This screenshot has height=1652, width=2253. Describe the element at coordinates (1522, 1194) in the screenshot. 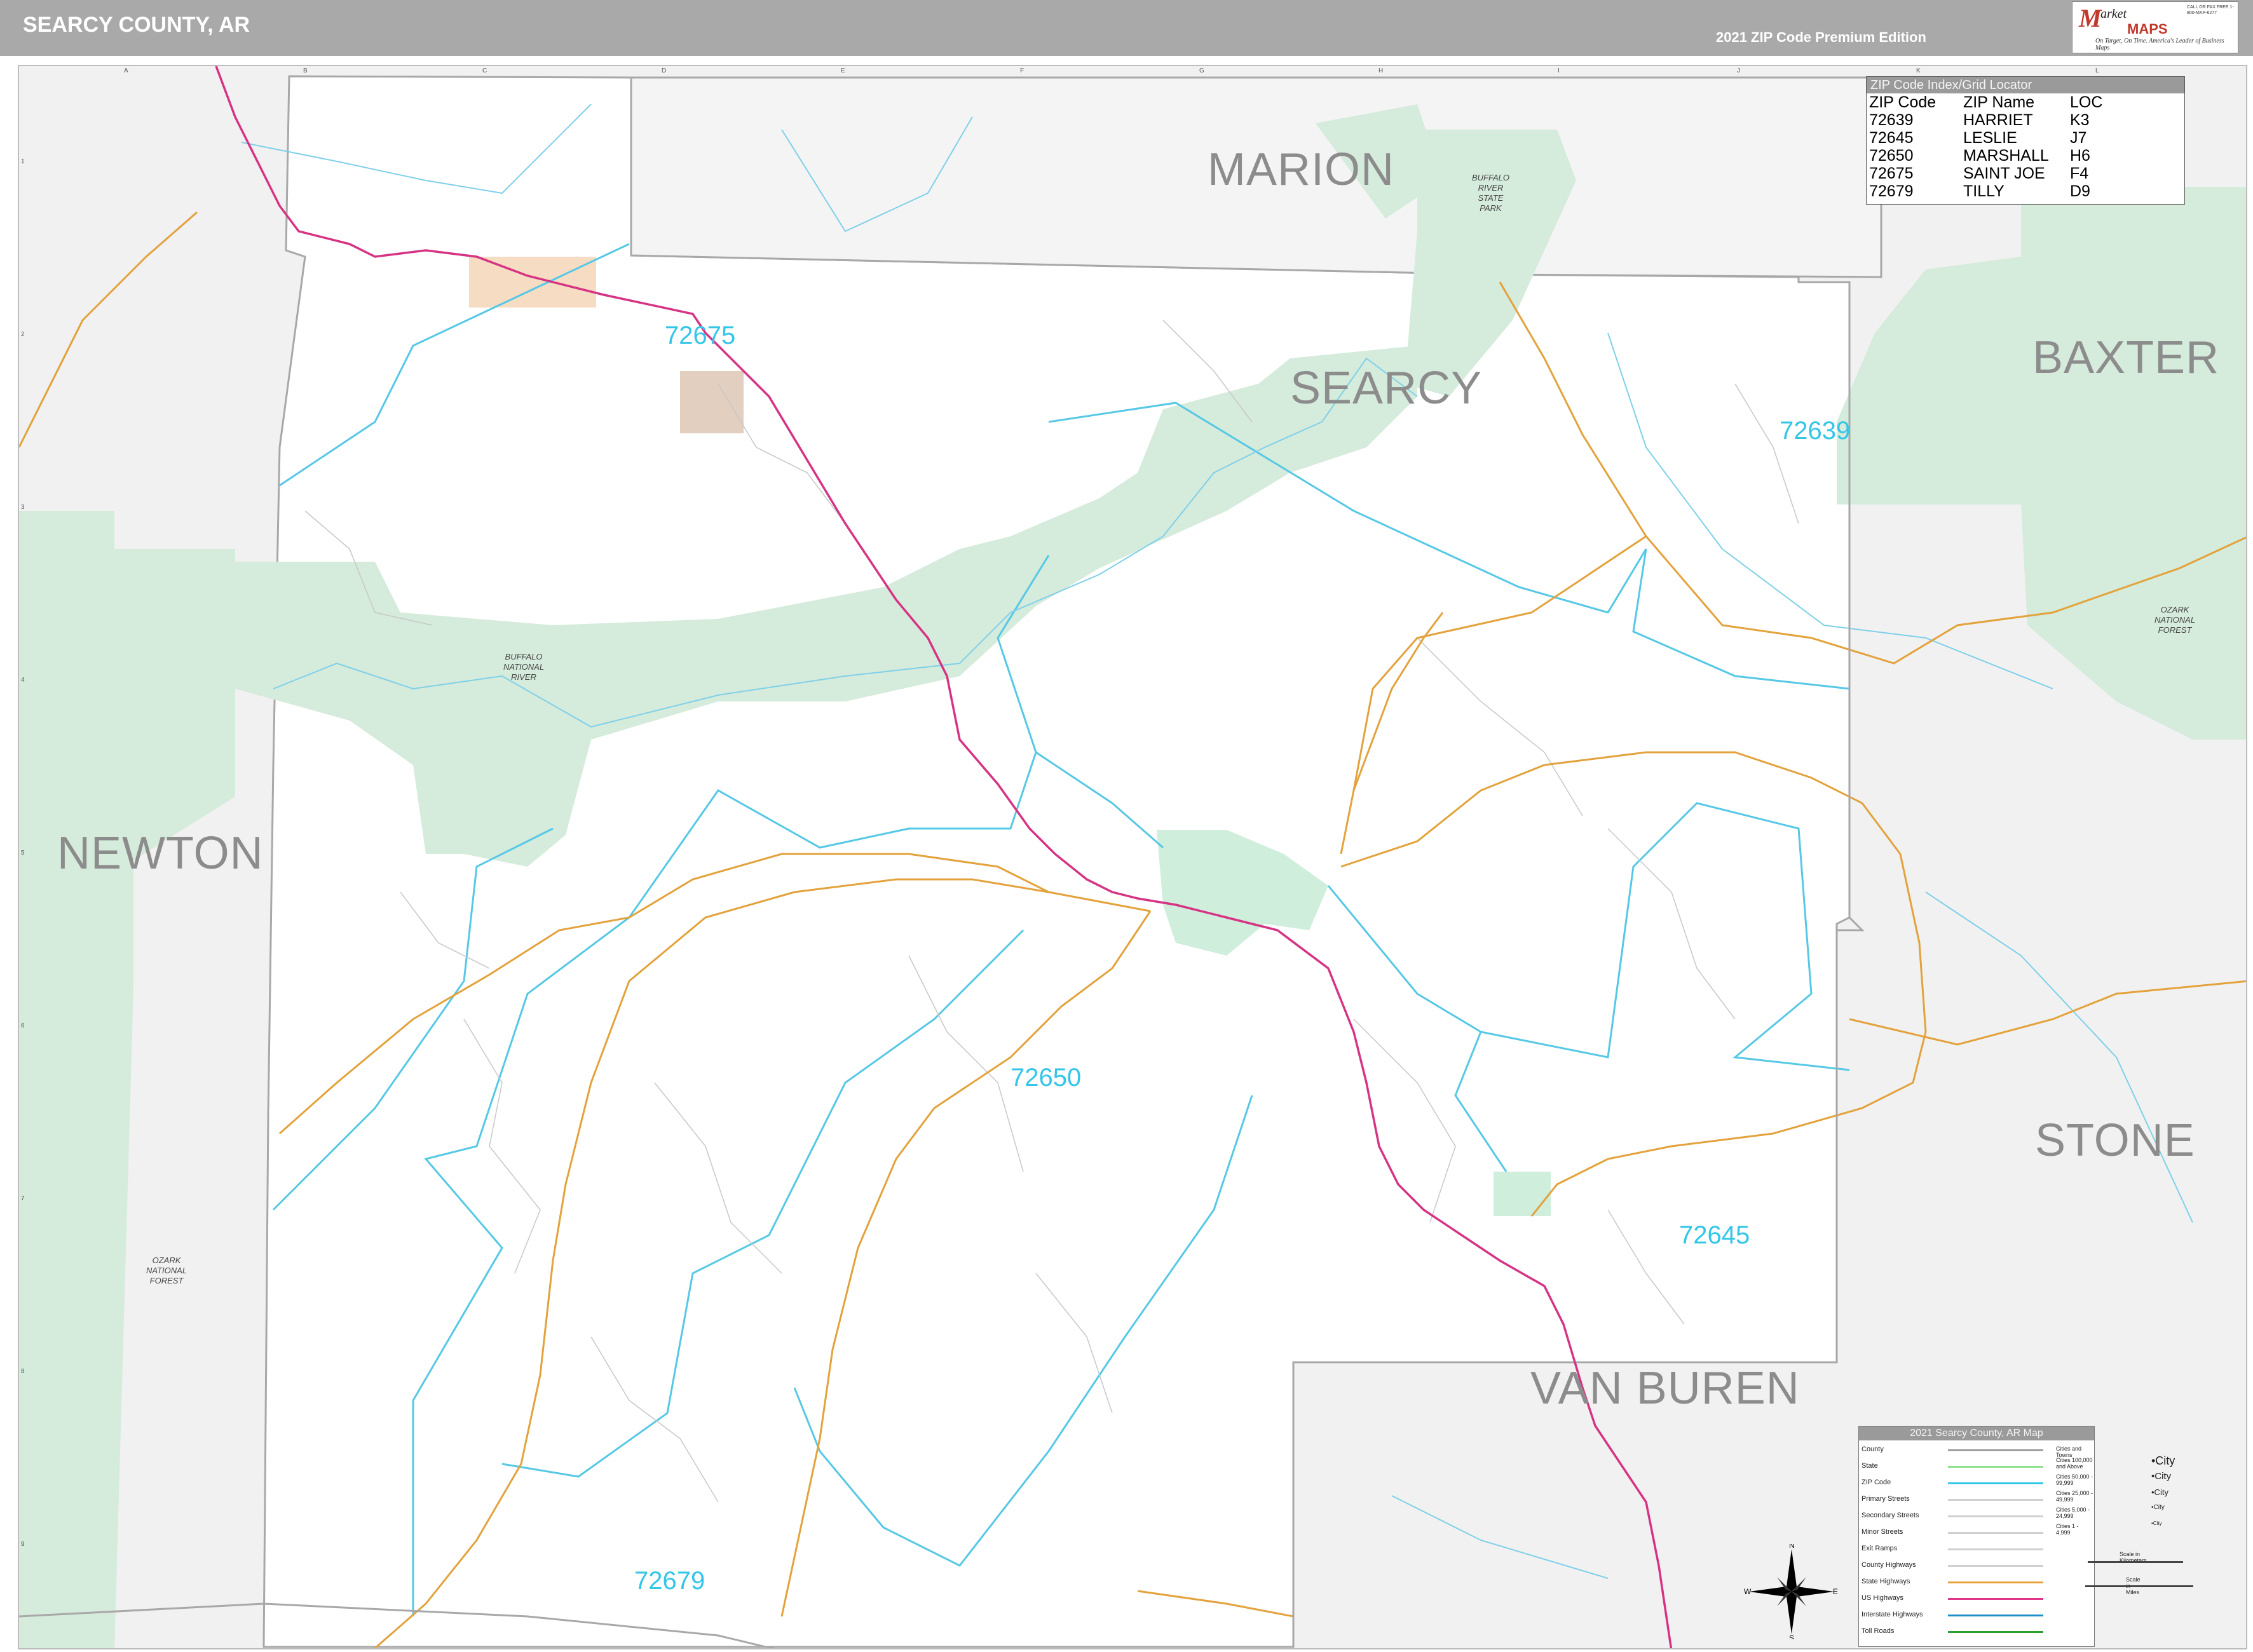

I see `city-patch-leslie` at that location.